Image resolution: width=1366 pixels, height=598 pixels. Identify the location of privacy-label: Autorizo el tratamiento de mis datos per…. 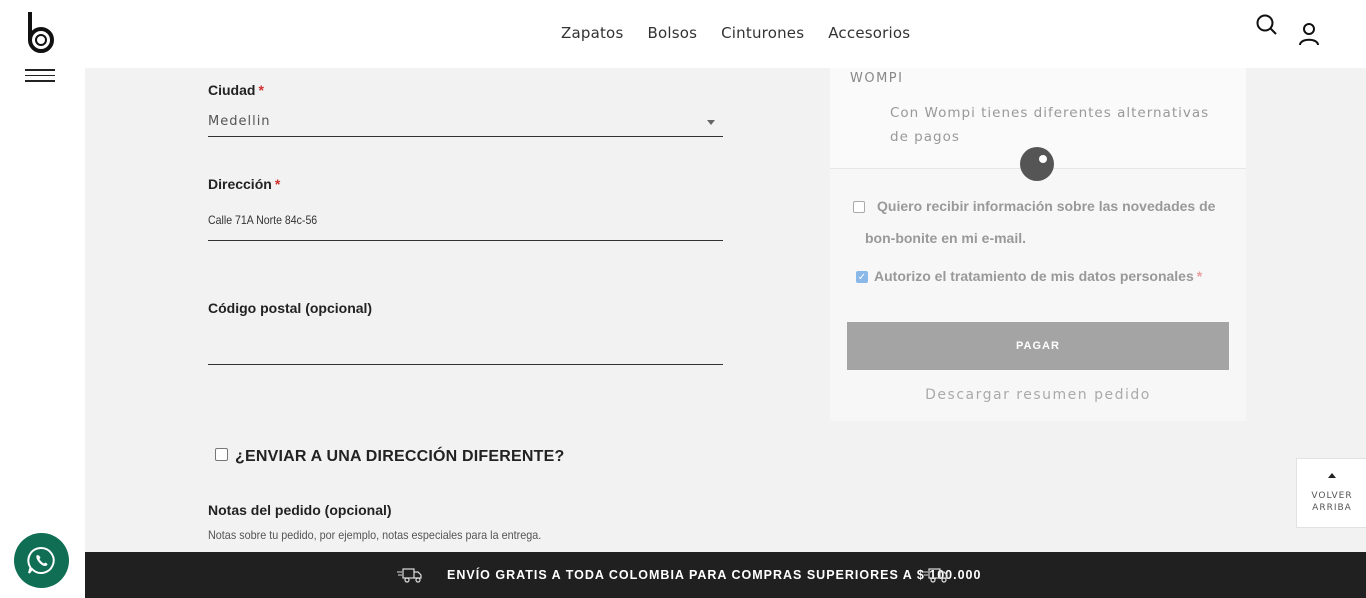
(1038, 276).